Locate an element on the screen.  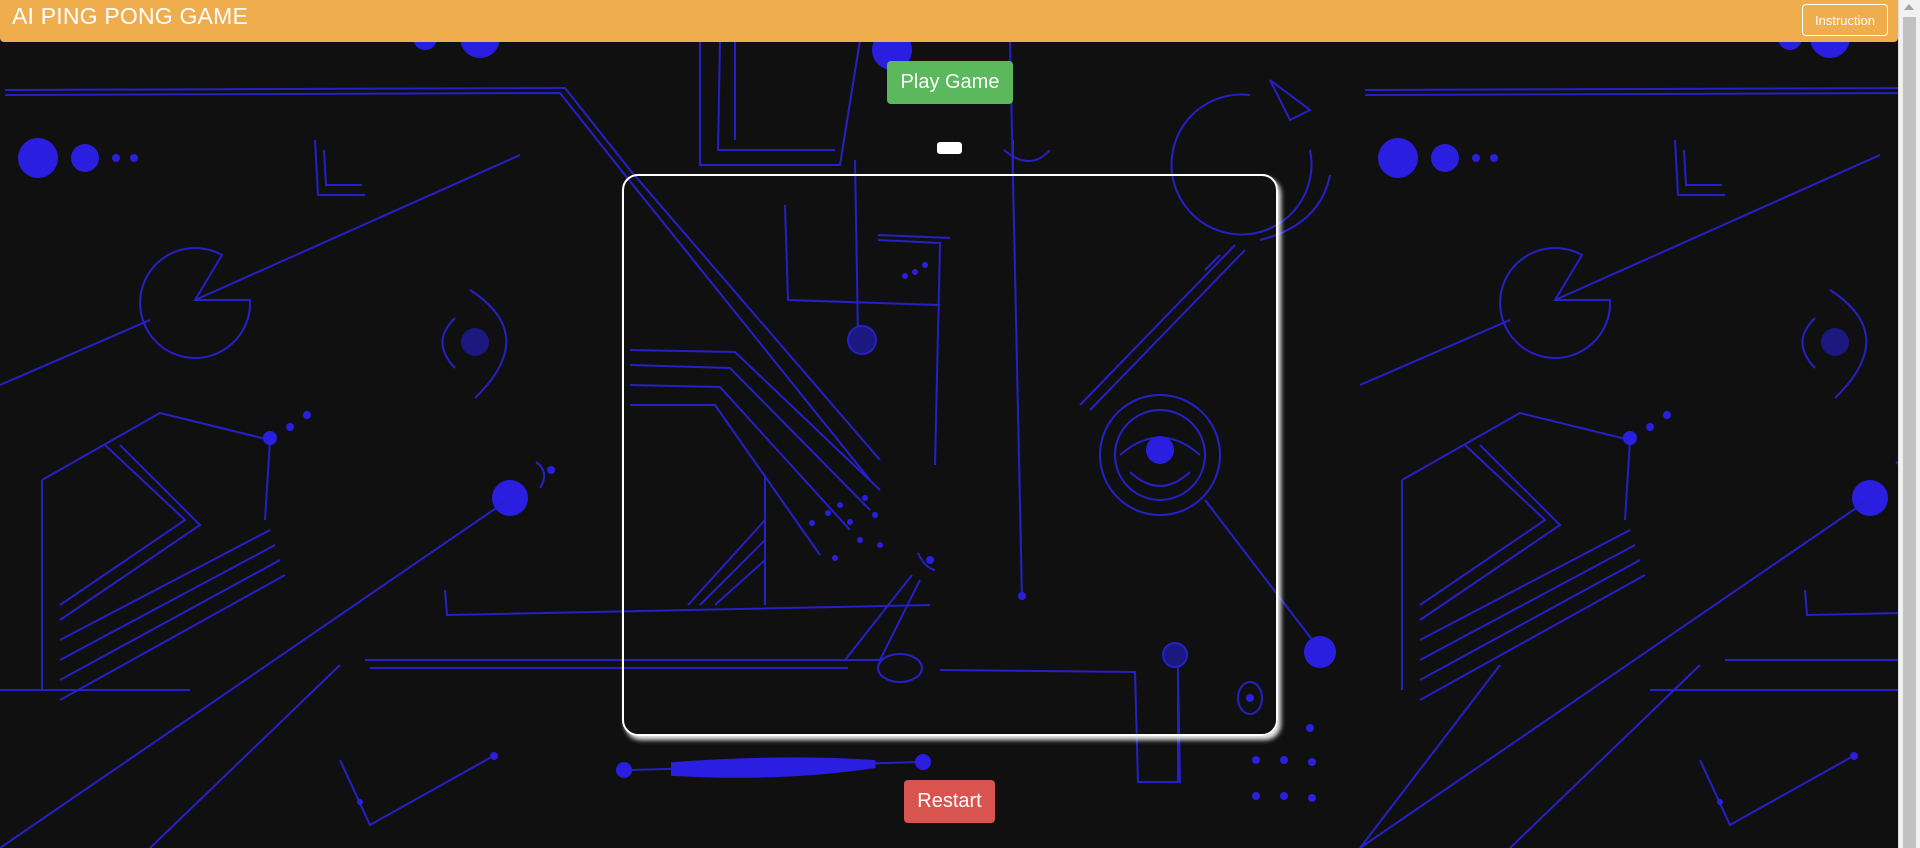
restart-button: Restart is located at coordinates (949, 801).